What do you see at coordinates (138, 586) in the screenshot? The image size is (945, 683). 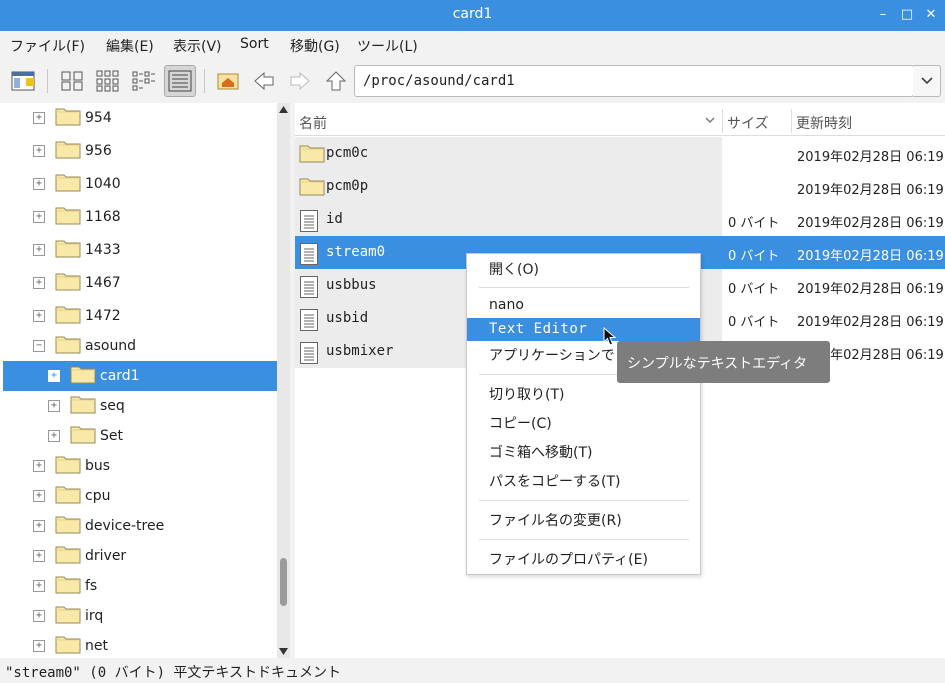 I see `tree-item-fs: + fs` at bounding box center [138, 586].